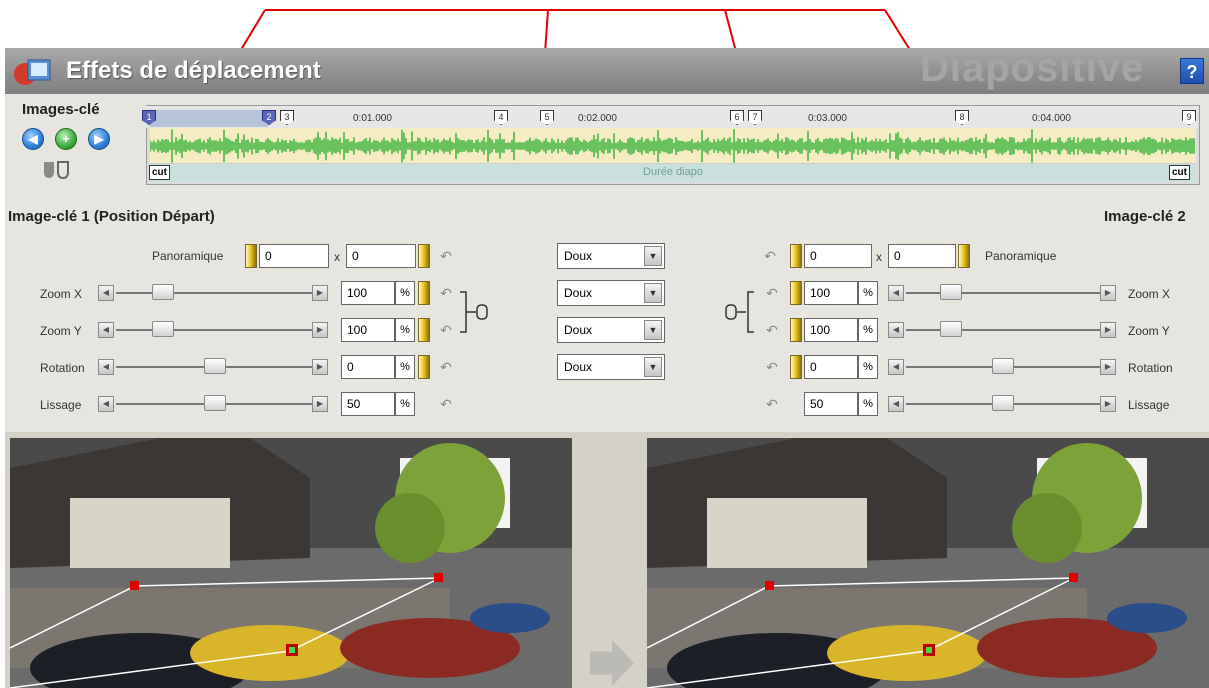  What do you see at coordinates (611, 256) in the screenshot?
I see `easing-select-pan: Doux ▼` at bounding box center [611, 256].